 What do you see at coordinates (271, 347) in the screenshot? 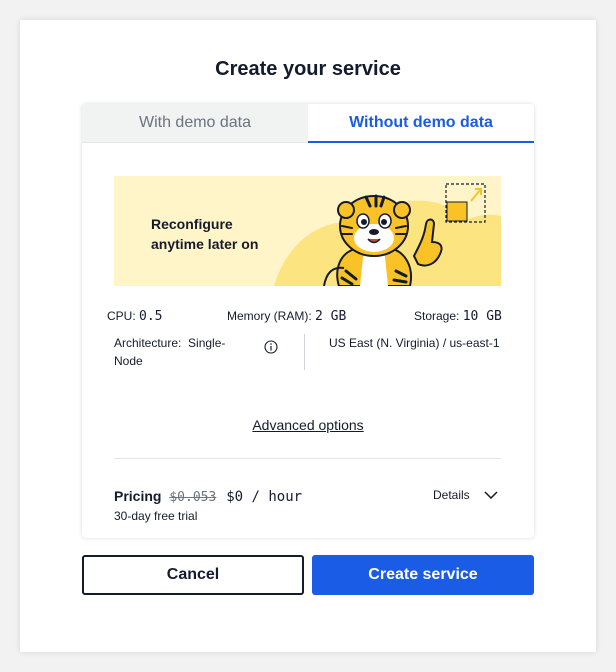
I see `info-icon` at bounding box center [271, 347].